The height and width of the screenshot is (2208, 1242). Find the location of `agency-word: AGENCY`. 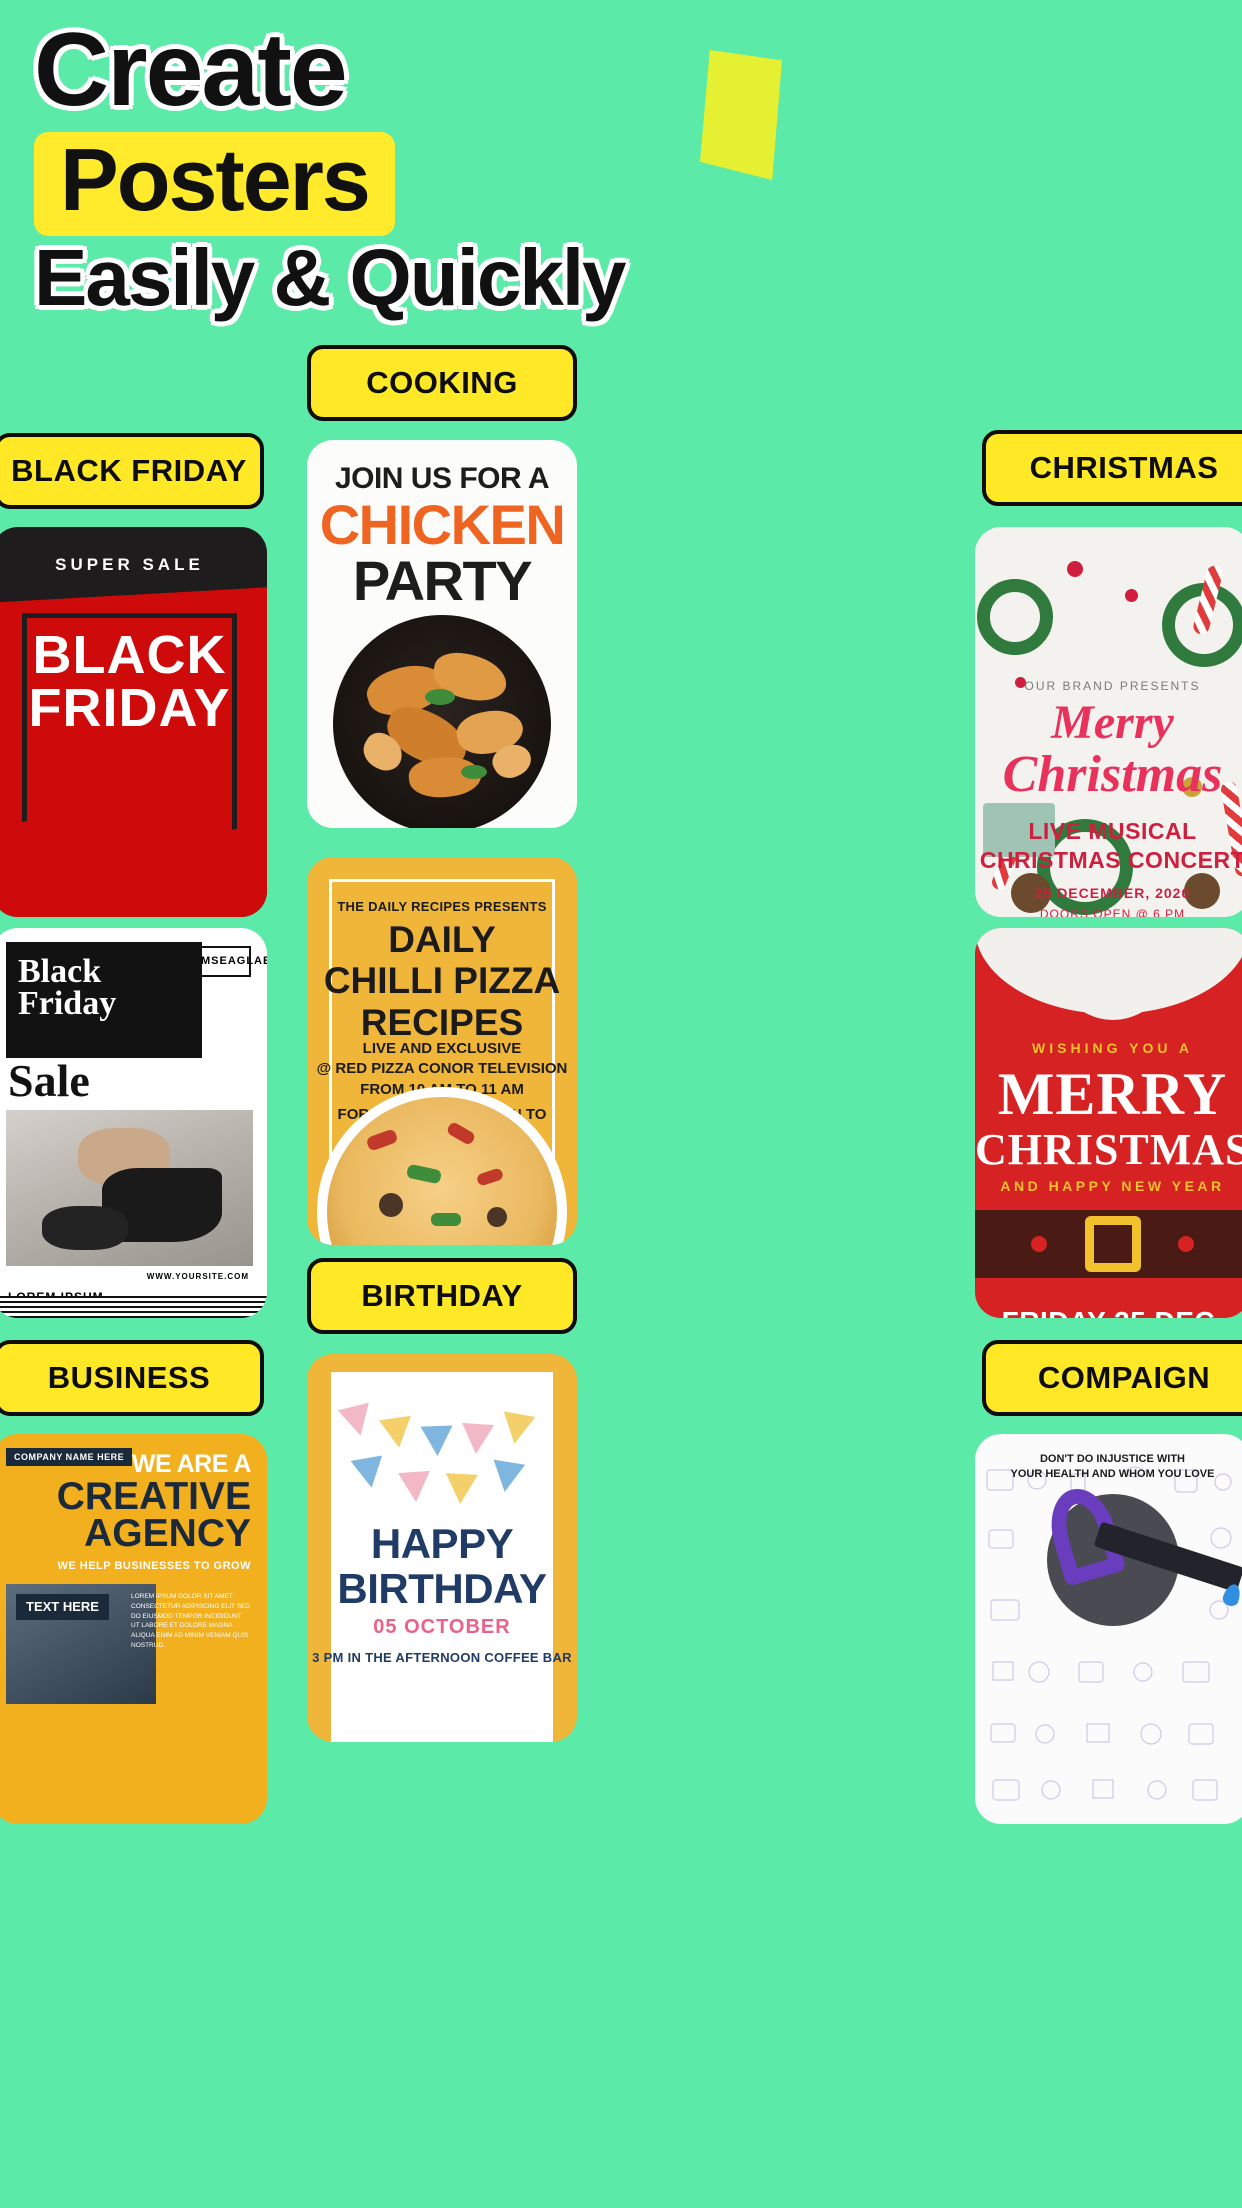

agency-word: AGENCY is located at coordinates (167, 1534).